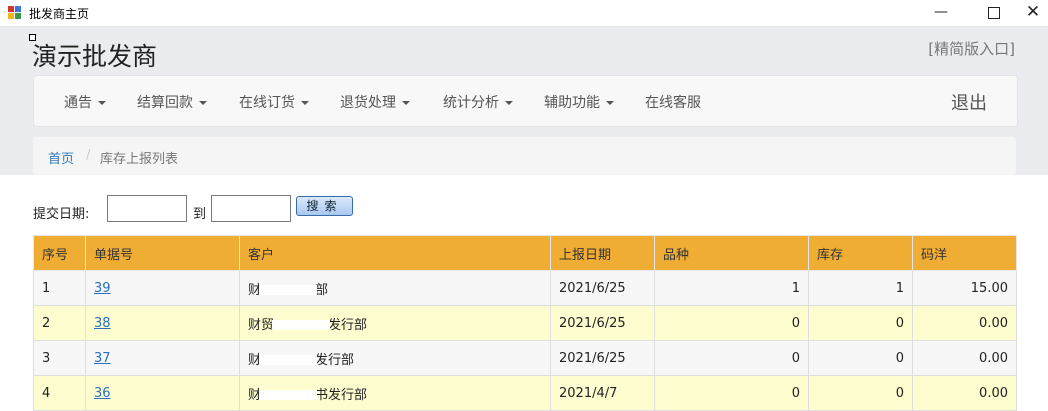  I want to click on minimize-button: —, so click(941, 13).